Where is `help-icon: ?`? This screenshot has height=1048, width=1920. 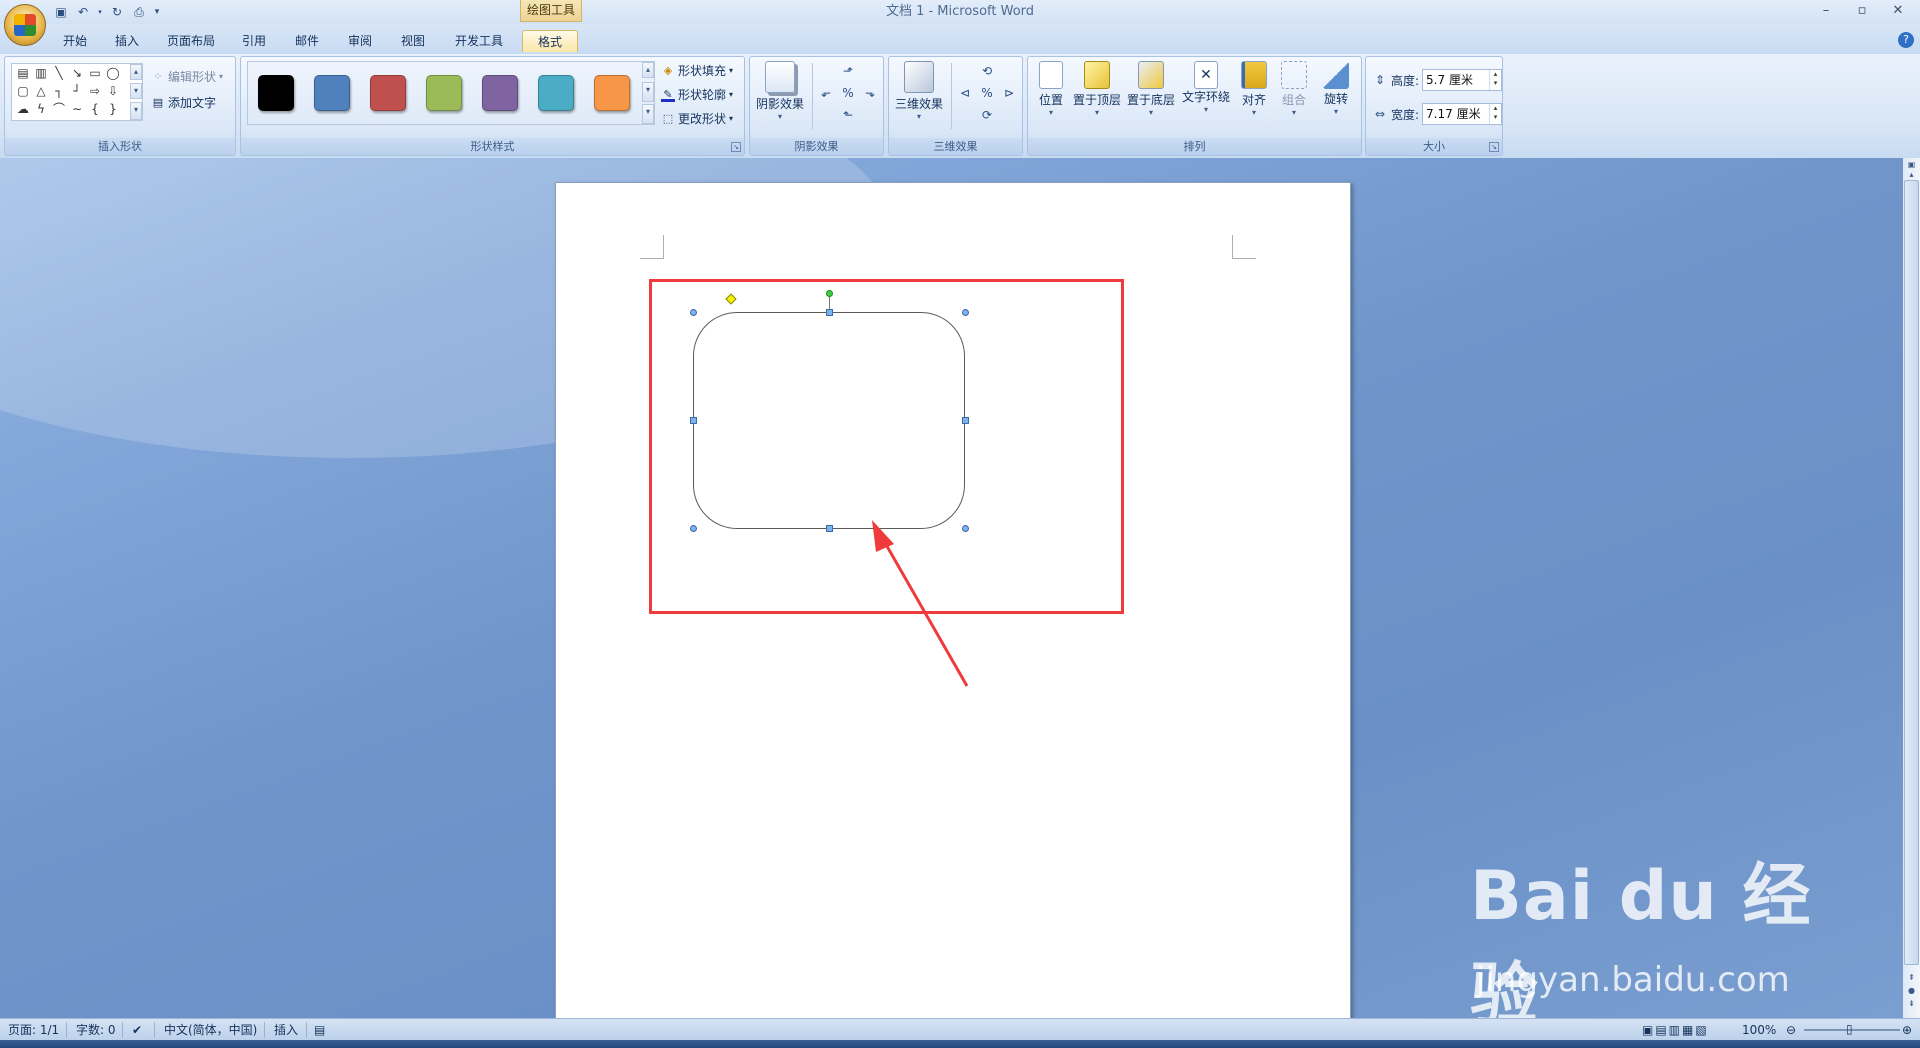 help-icon: ? is located at coordinates (1906, 40).